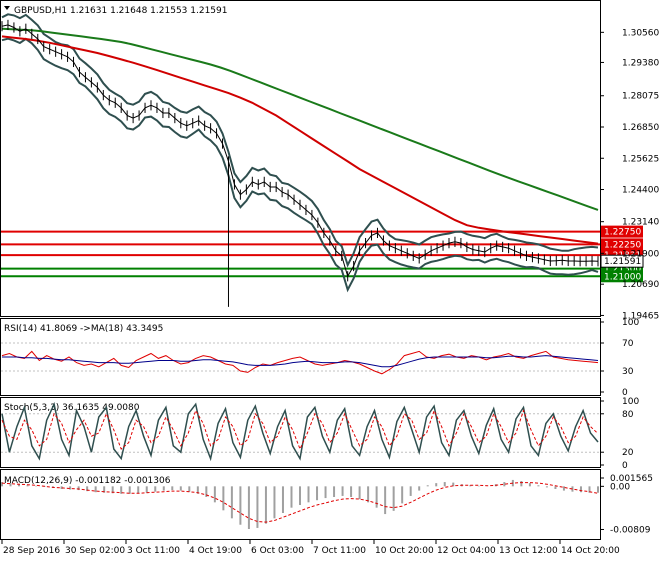  I want to click on price-ytick-label-4: 1.25625, so click(640, 159).